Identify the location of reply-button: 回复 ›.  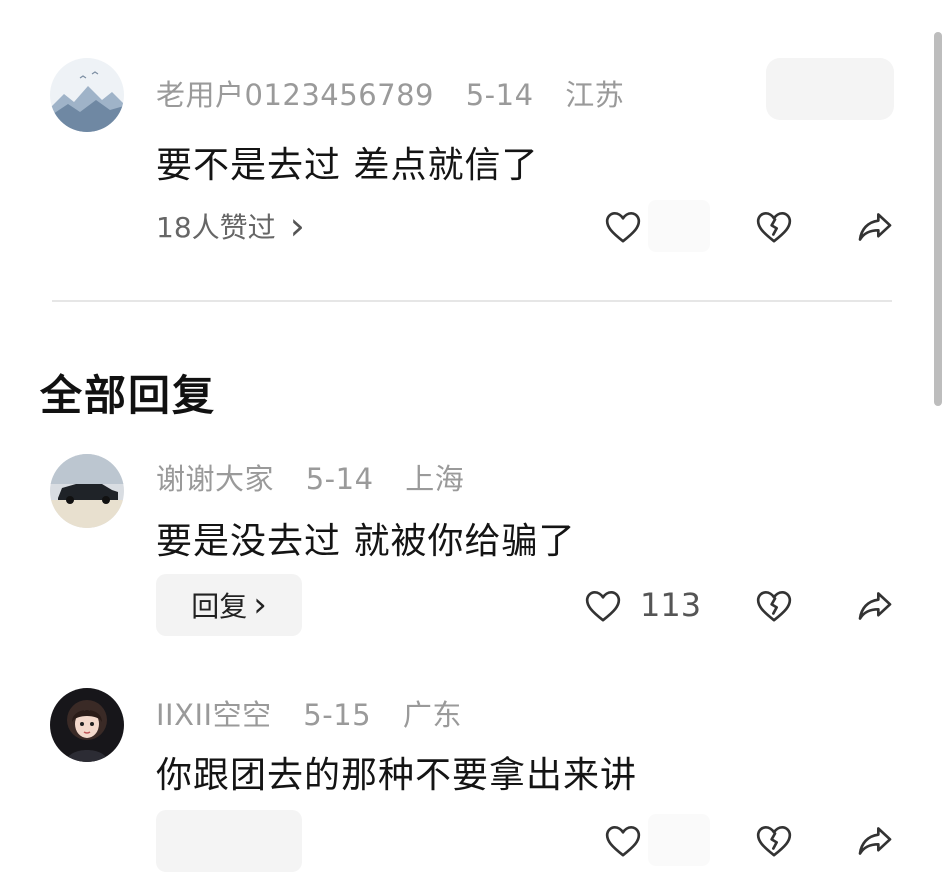
(229, 605).